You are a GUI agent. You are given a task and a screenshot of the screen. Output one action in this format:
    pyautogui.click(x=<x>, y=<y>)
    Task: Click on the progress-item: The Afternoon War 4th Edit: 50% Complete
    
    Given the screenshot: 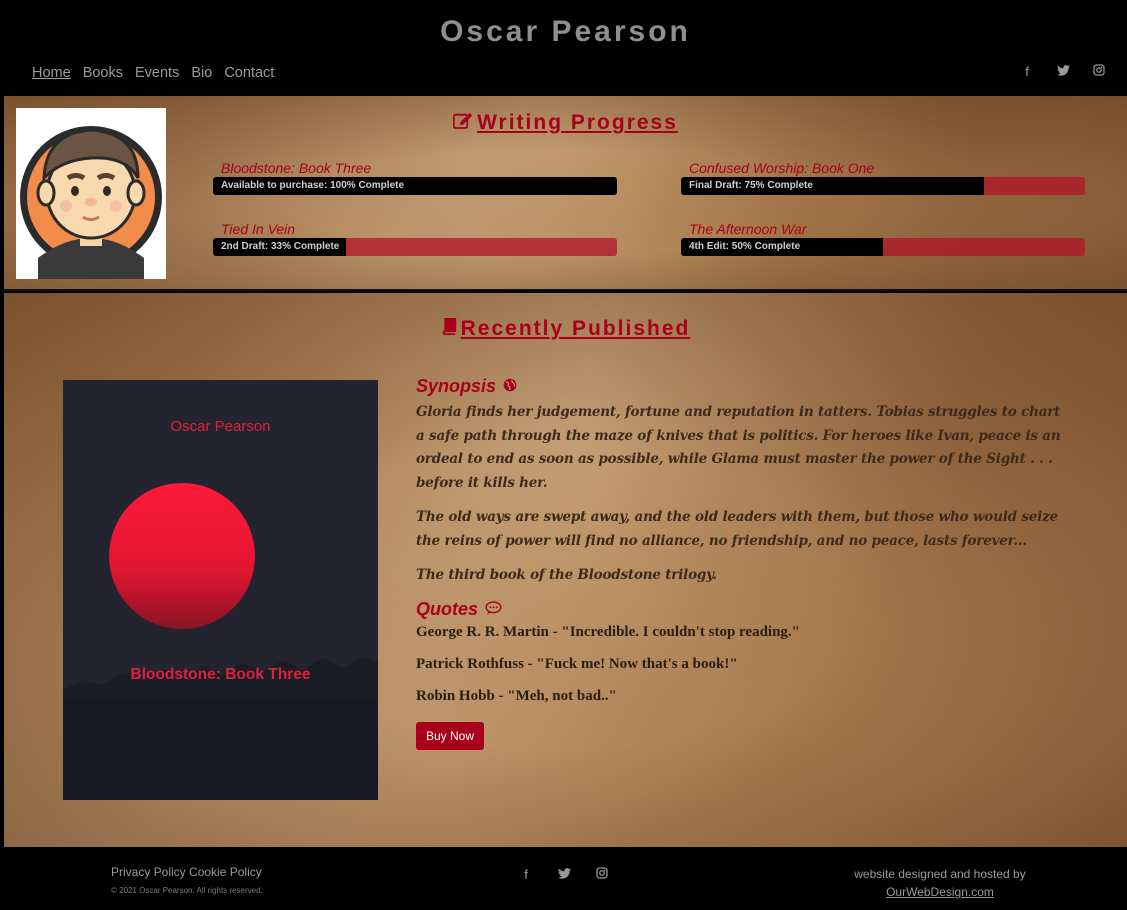 What is the action you would take?
    pyautogui.click(x=883, y=238)
    